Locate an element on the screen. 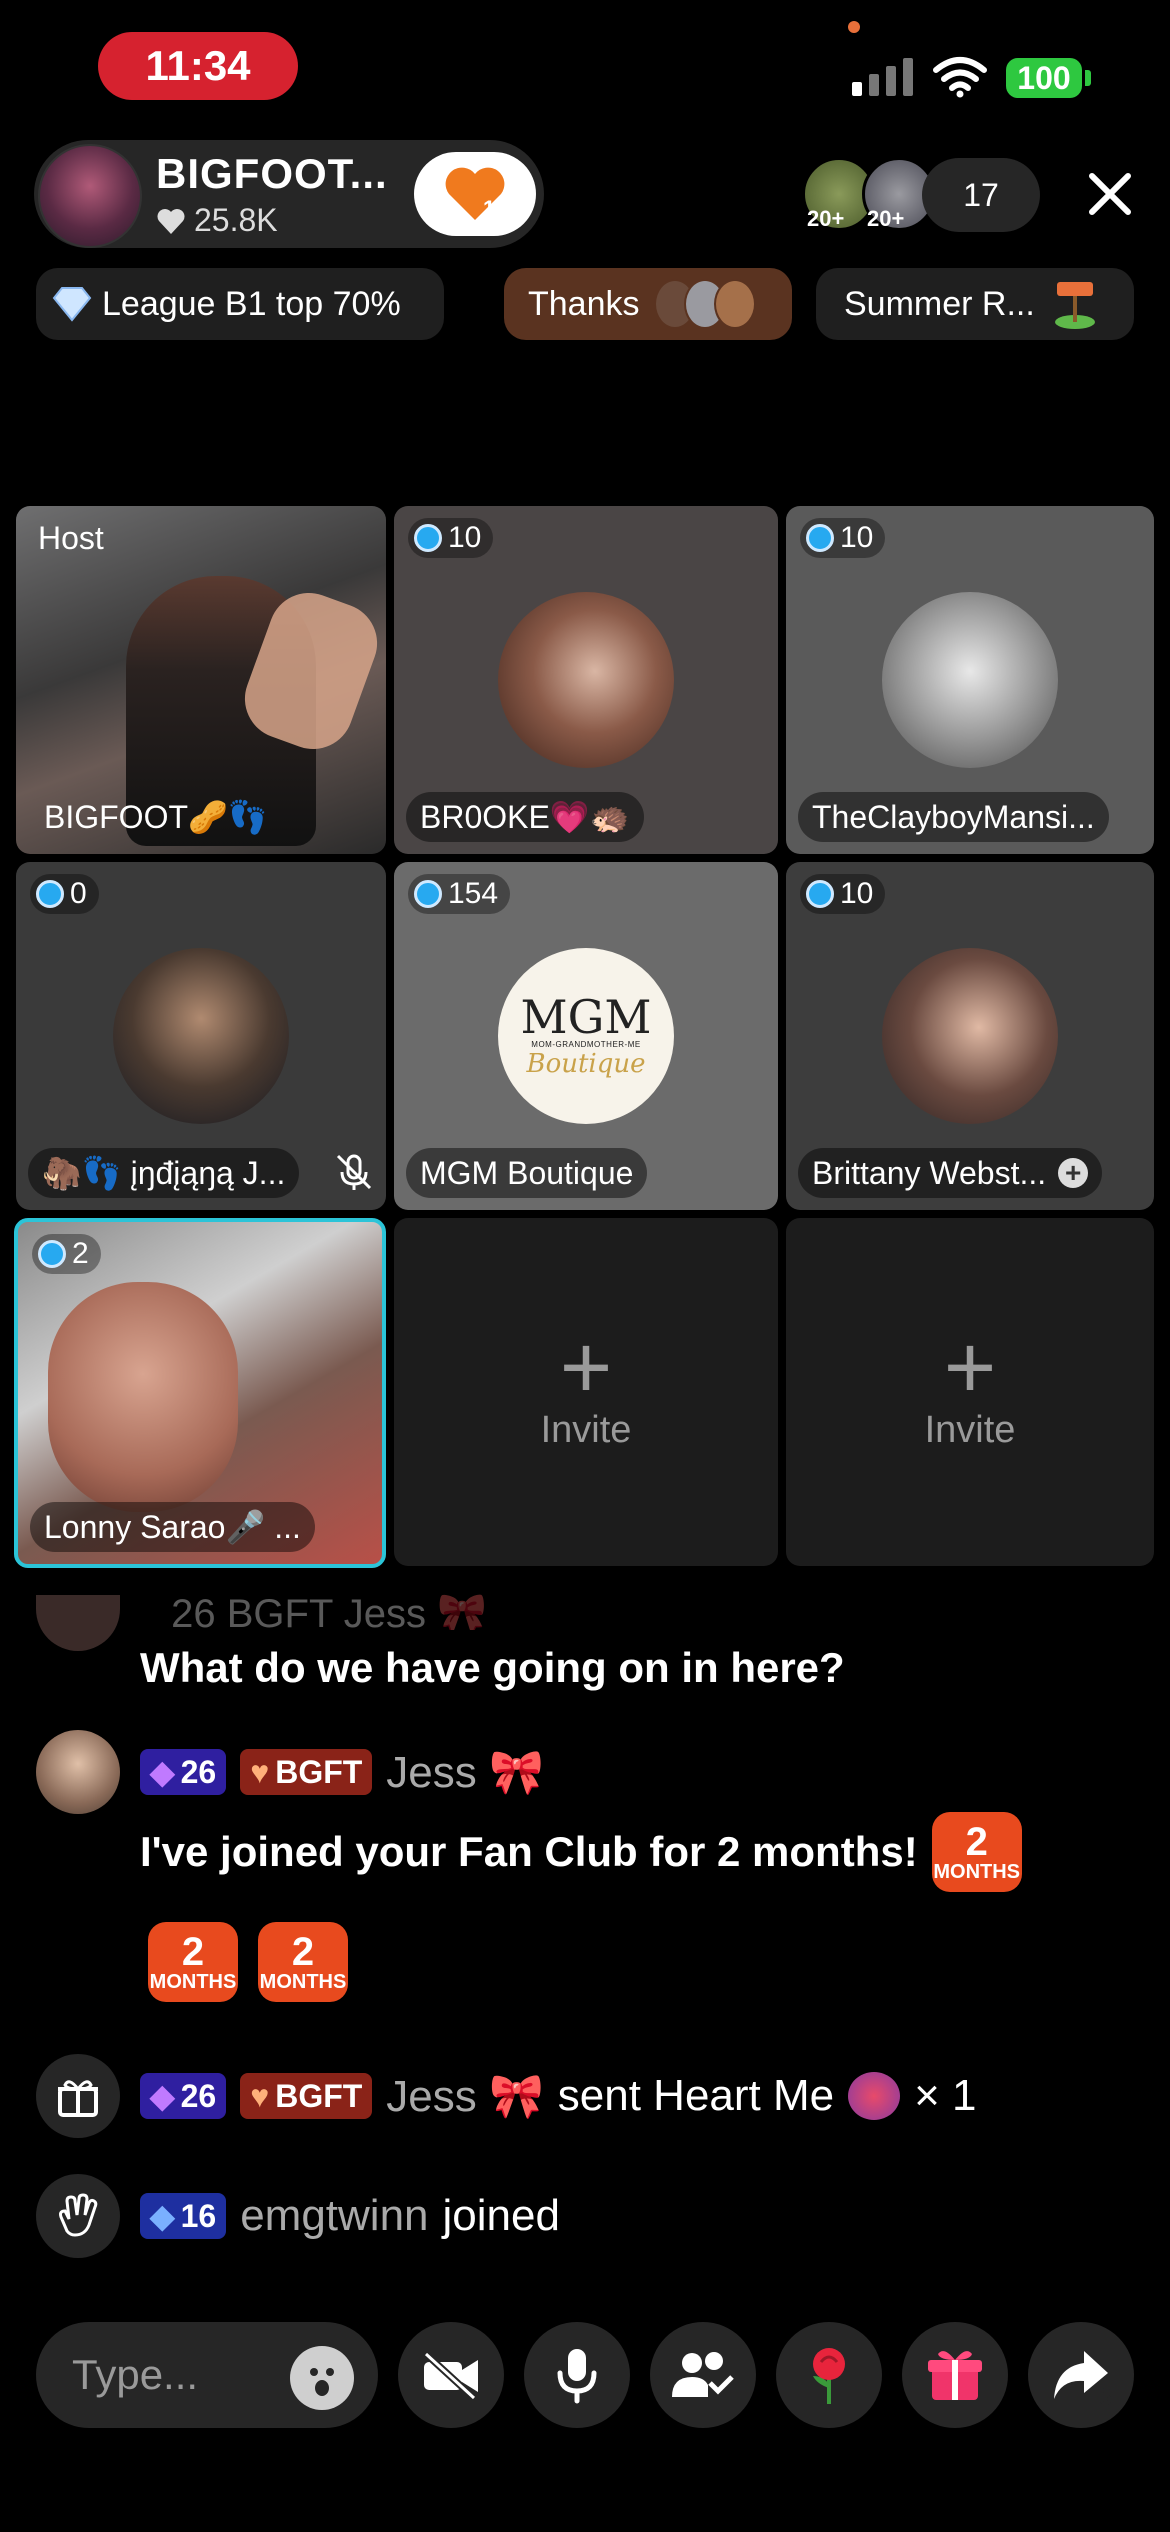  thanks-chip: Thanks is located at coordinates (648, 304).